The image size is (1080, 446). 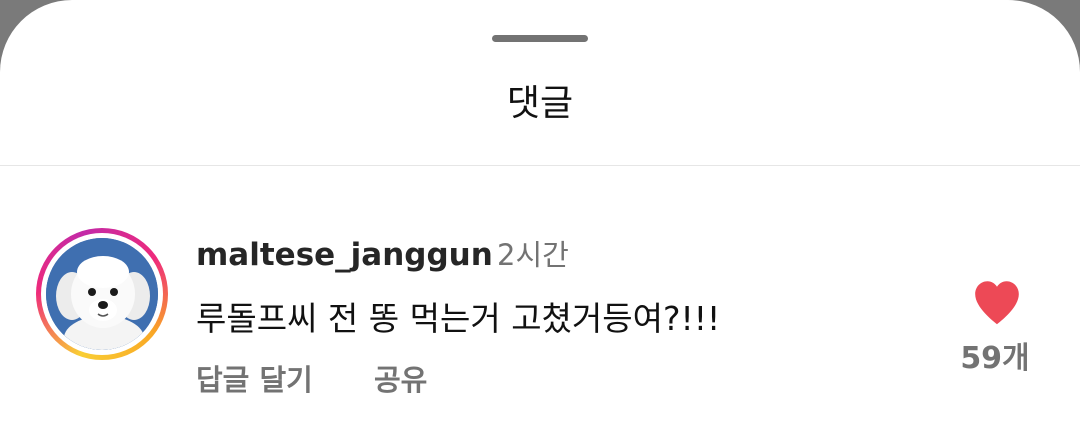 I want to click on avatar, so click(x=102, y=294).